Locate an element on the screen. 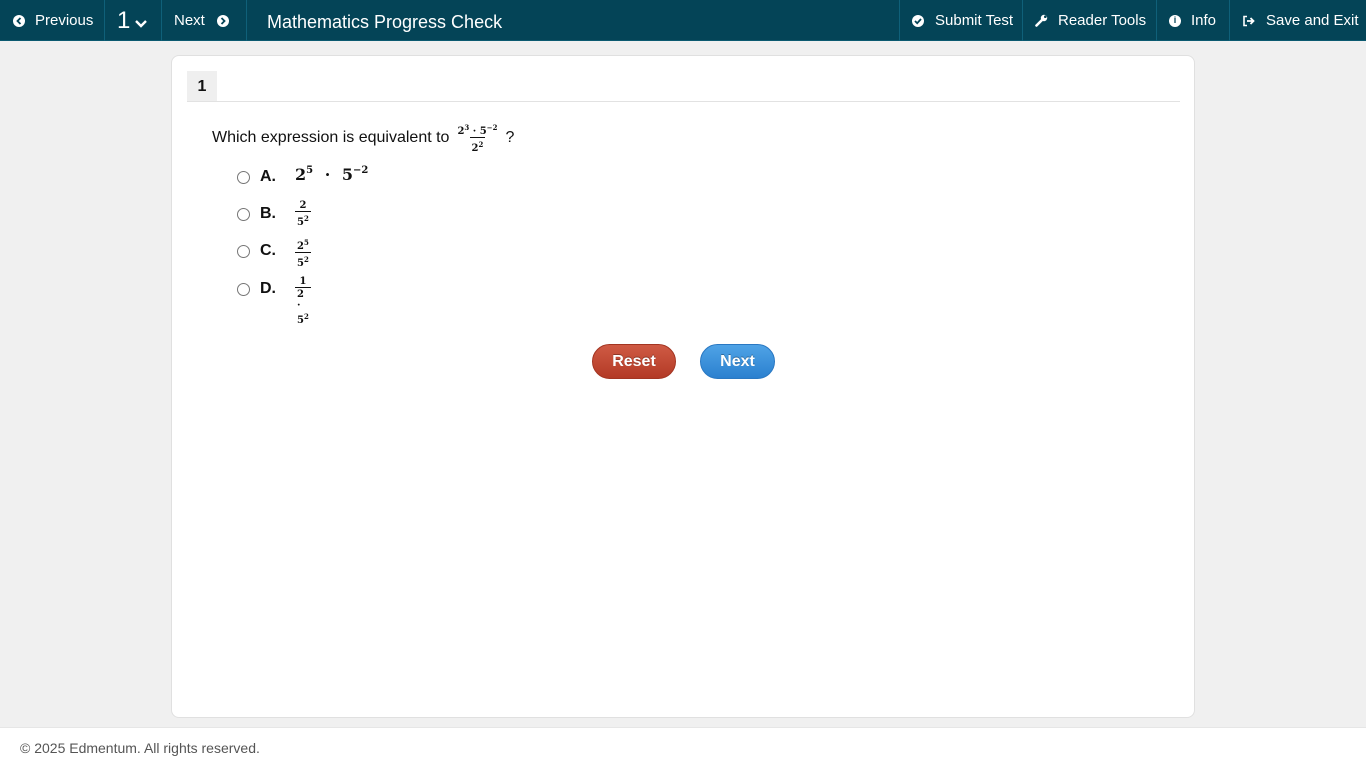 This screenshot has height=768, width=1366. reader-tools-label: Reader Tools is located at coordinates (1102, 20).